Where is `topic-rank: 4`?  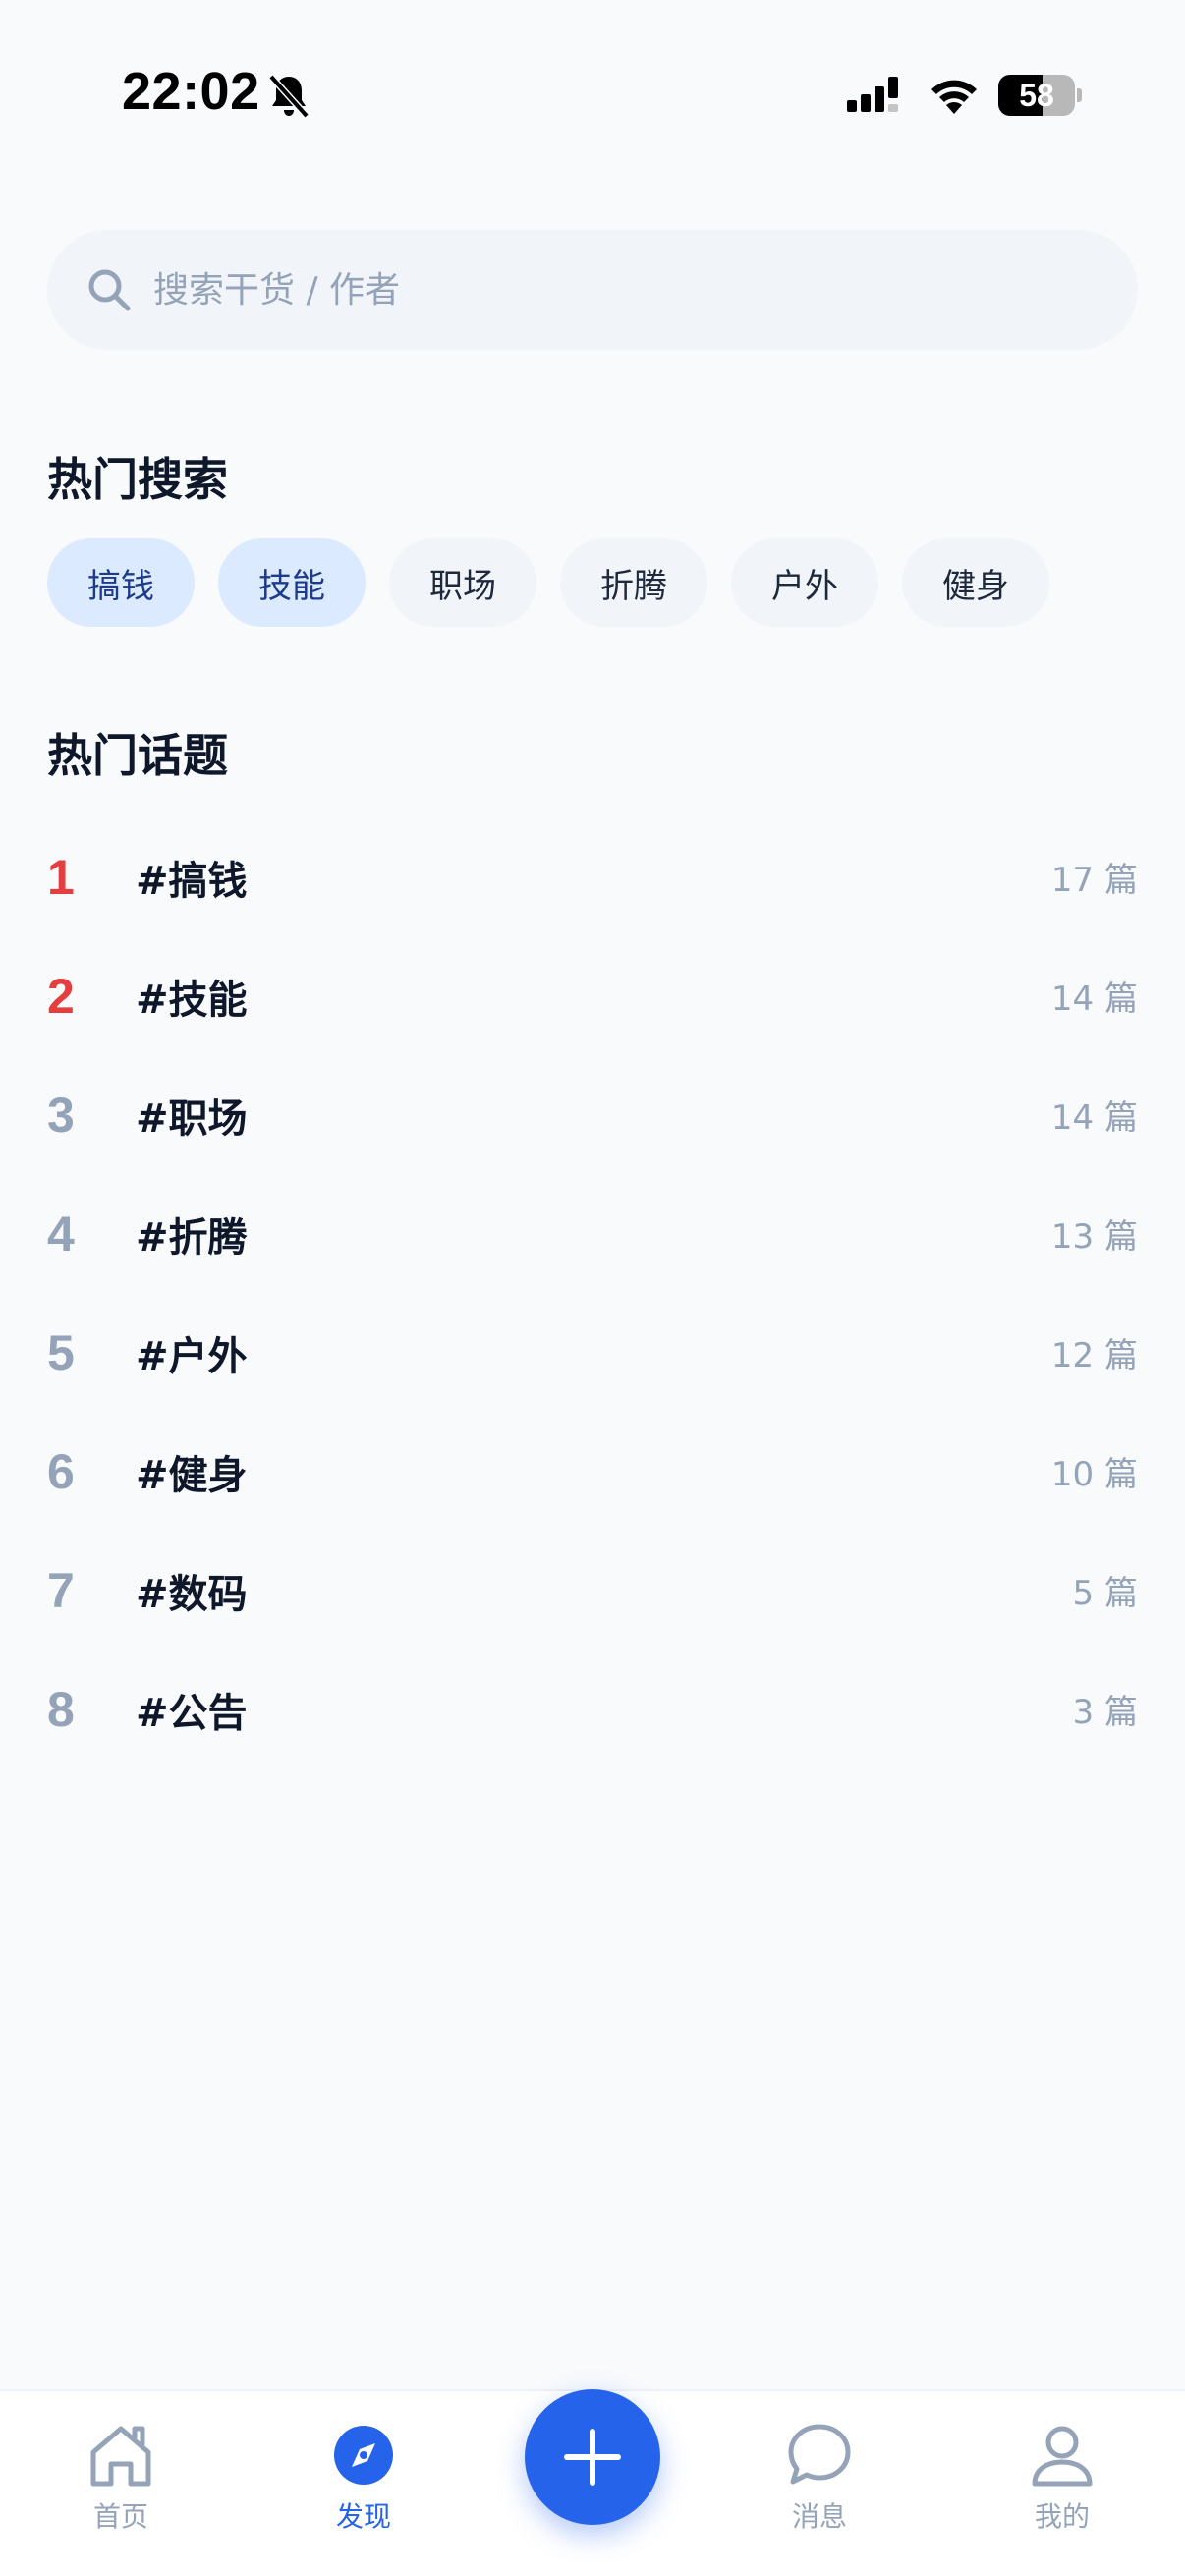
topic-rank: 4 is located at coordinates (61, 1233).